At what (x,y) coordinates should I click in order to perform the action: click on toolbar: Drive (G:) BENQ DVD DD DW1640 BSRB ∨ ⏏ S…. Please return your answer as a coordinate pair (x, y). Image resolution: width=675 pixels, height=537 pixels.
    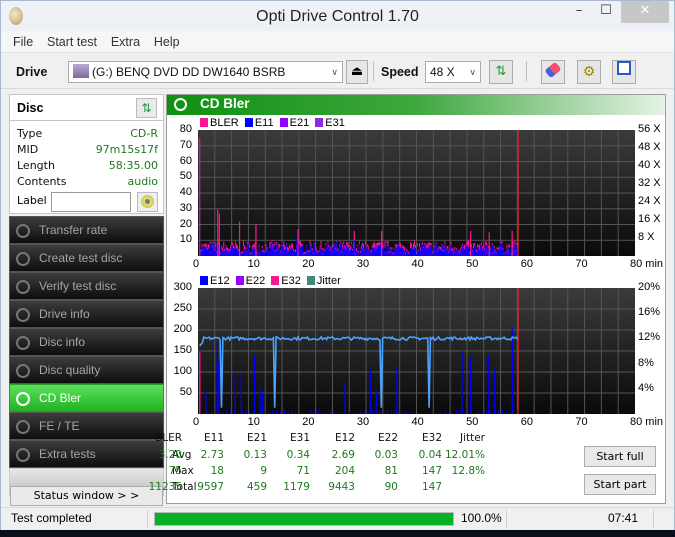
    Looking at the image, I should click on (337, 71).